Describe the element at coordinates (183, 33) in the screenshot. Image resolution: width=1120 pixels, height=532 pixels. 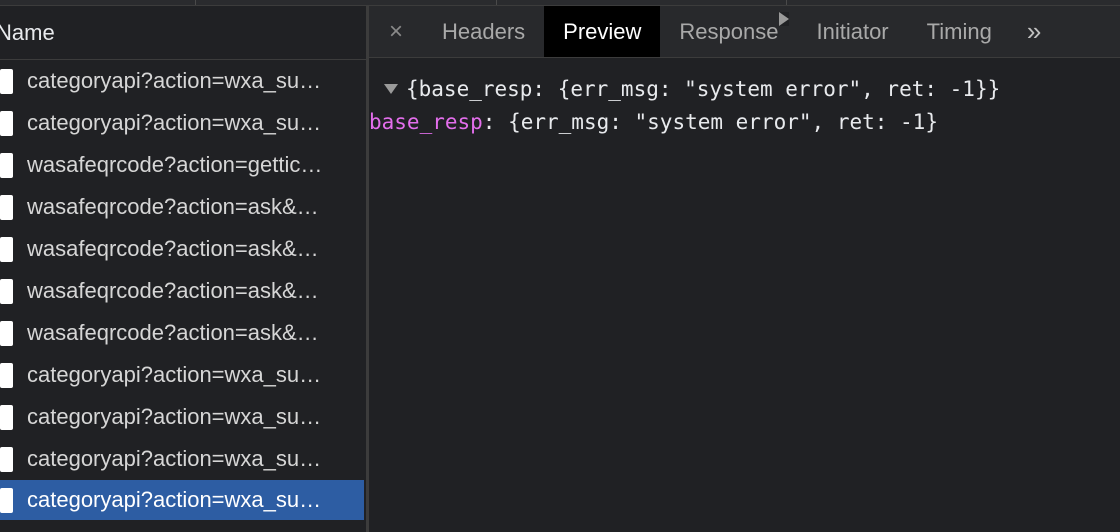
I see `name-column-header: Name` at that location.